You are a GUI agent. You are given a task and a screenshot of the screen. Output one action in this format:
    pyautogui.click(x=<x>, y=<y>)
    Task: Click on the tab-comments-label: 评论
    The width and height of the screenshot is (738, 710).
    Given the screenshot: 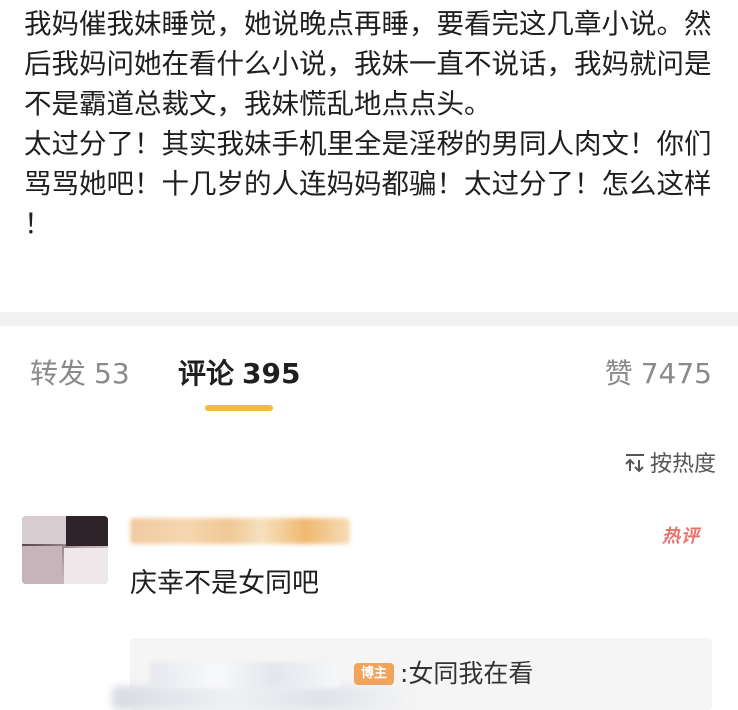 What is the action you would take?
    pyautogui.click(x=206, y=373)
    